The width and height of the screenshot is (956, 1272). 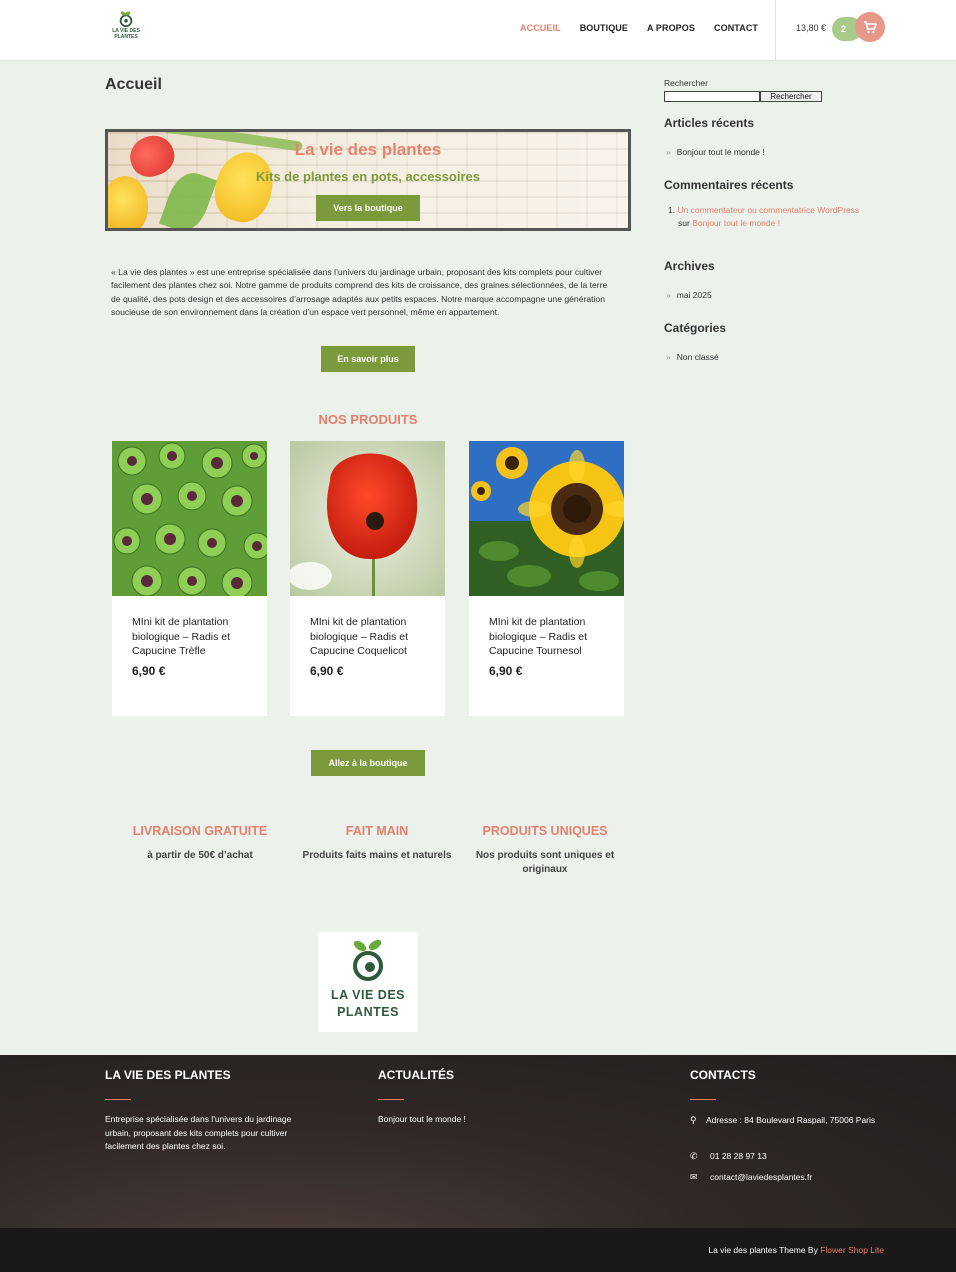 What do you see at coordinates (761, 1178) in the screenshot?
I see `footer-email: contact@laviedesplantes.fr` at bounding box center [761, 1178].